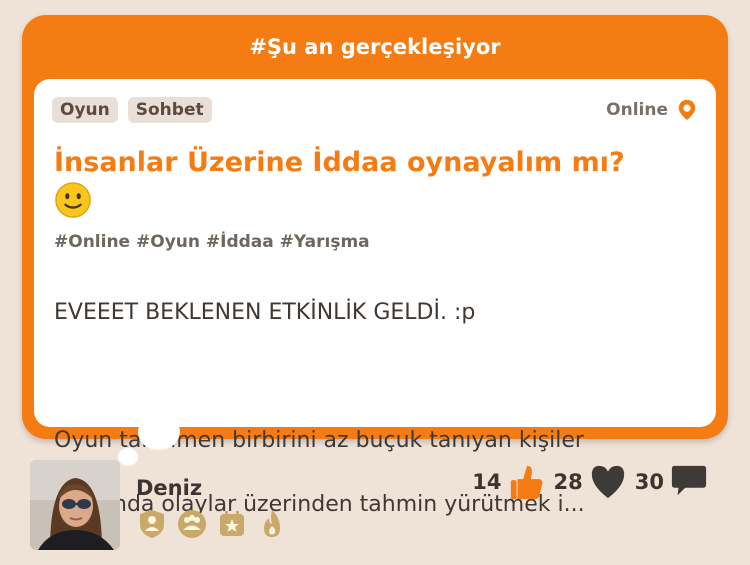 This screenshot has width=750, height=565. I want to click on event-title-text: İnsanlar Üzerine İddaa oynayalım mı?, so click(339, 162).